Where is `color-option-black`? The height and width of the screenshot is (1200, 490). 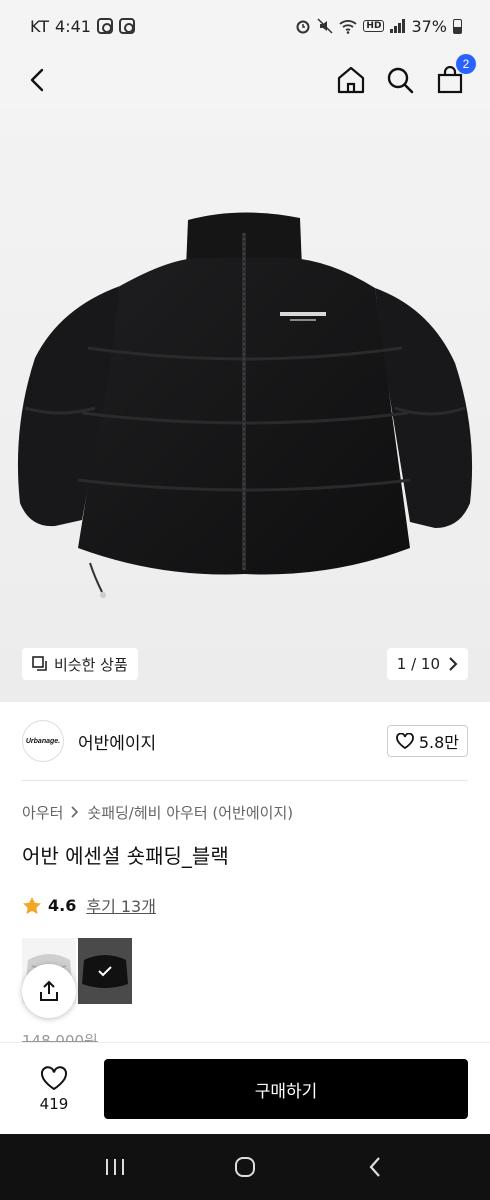
color-option-black is located at coordinates (105, 971).